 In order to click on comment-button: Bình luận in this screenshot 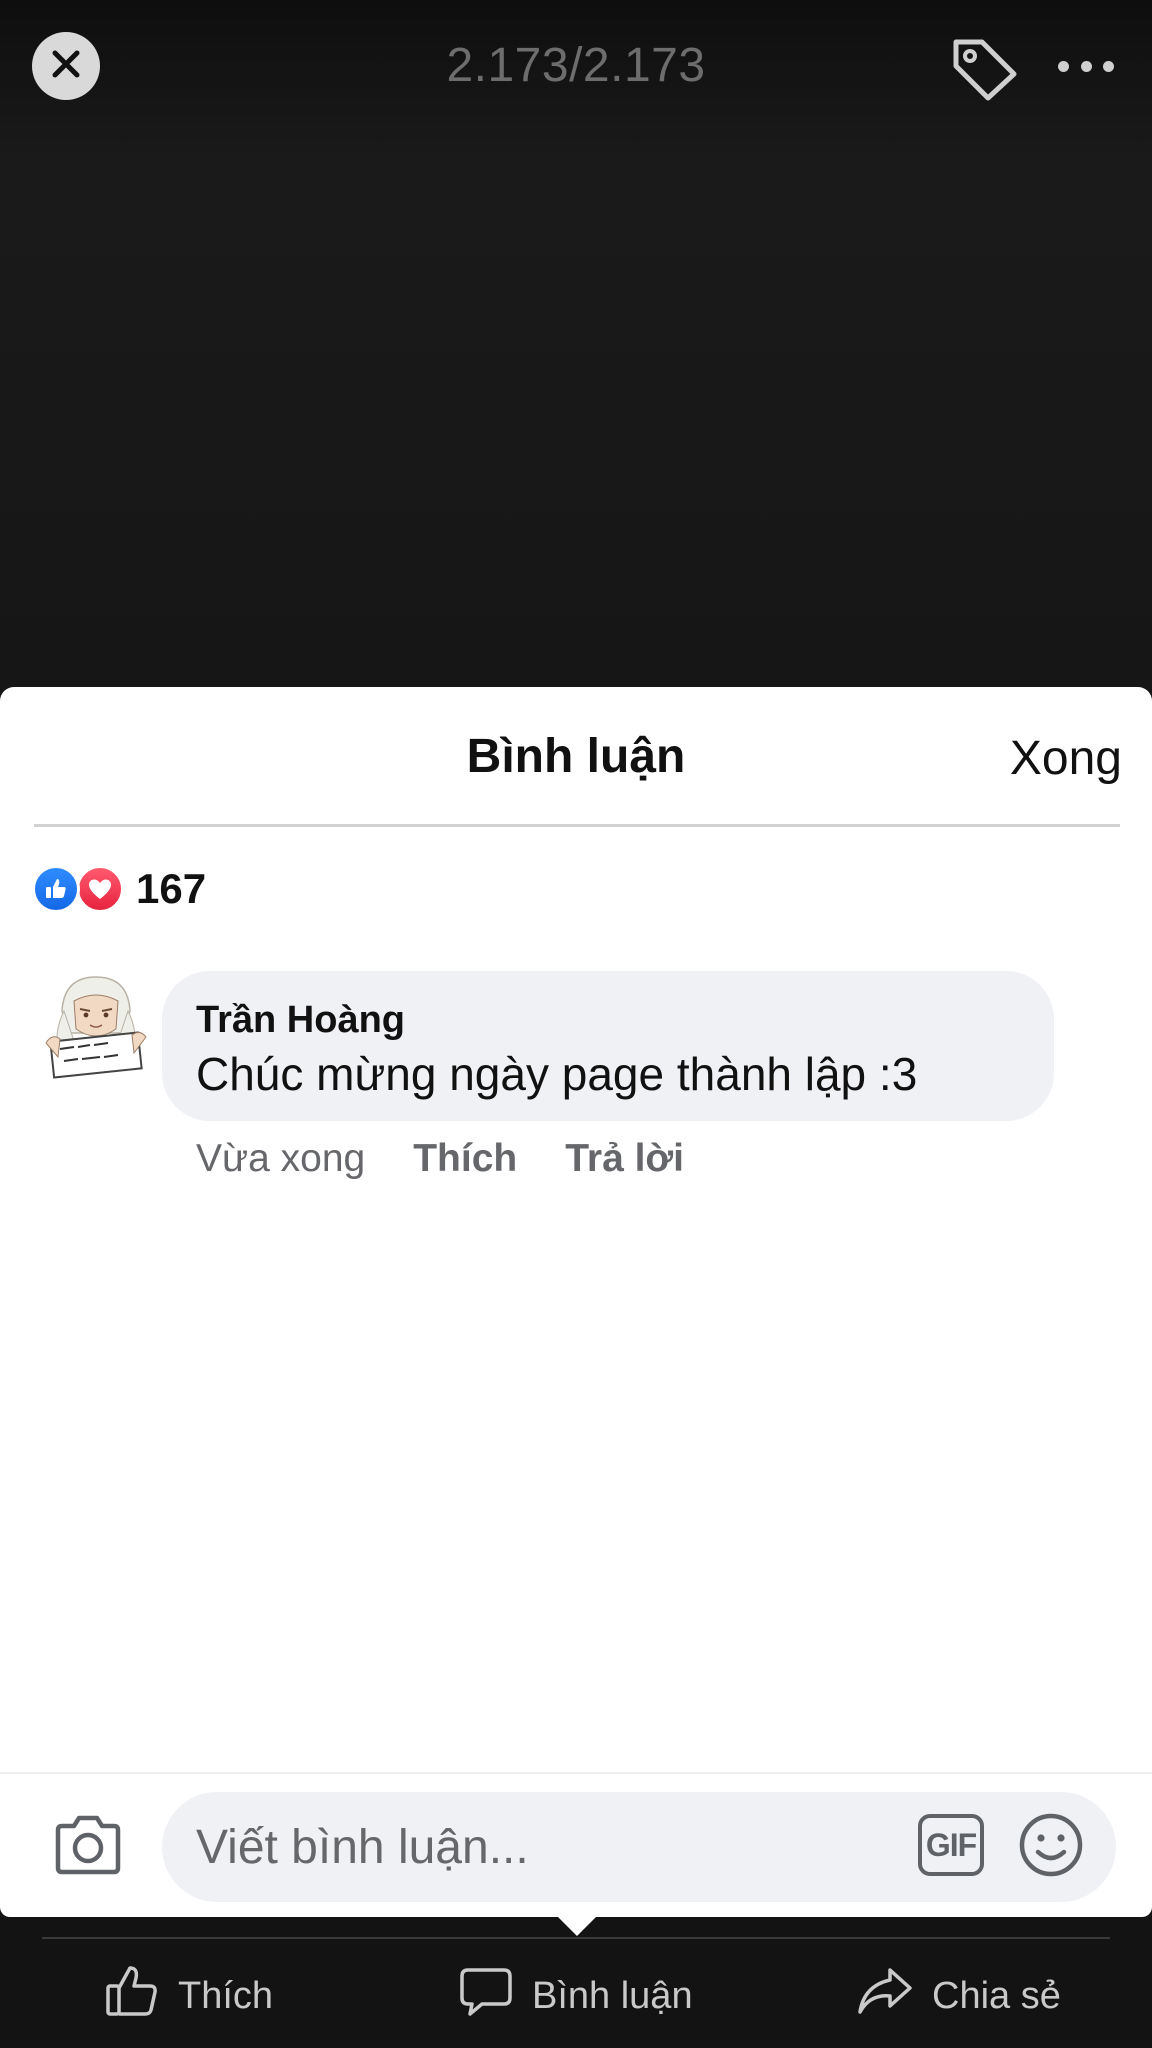, I will do `click(575, 1996)`.